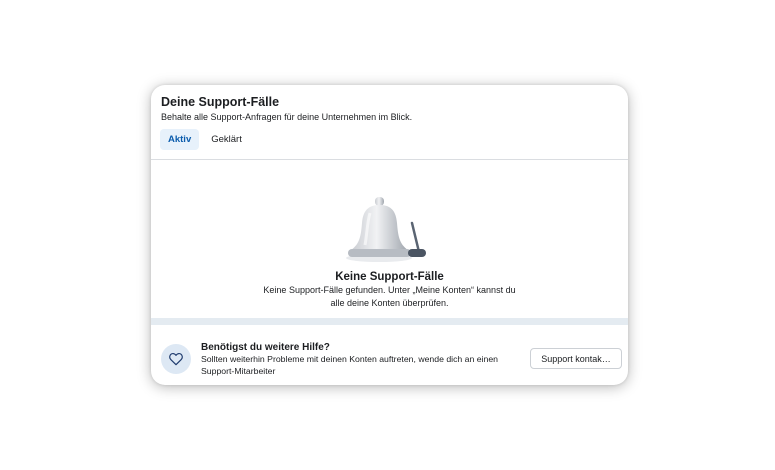 This screenshot has width=775, height=470. What do you see at coordinates (220, 102) in the screenshot?
I see `page-title: Deine Support-Fälle` at bounding box center [220, 102].